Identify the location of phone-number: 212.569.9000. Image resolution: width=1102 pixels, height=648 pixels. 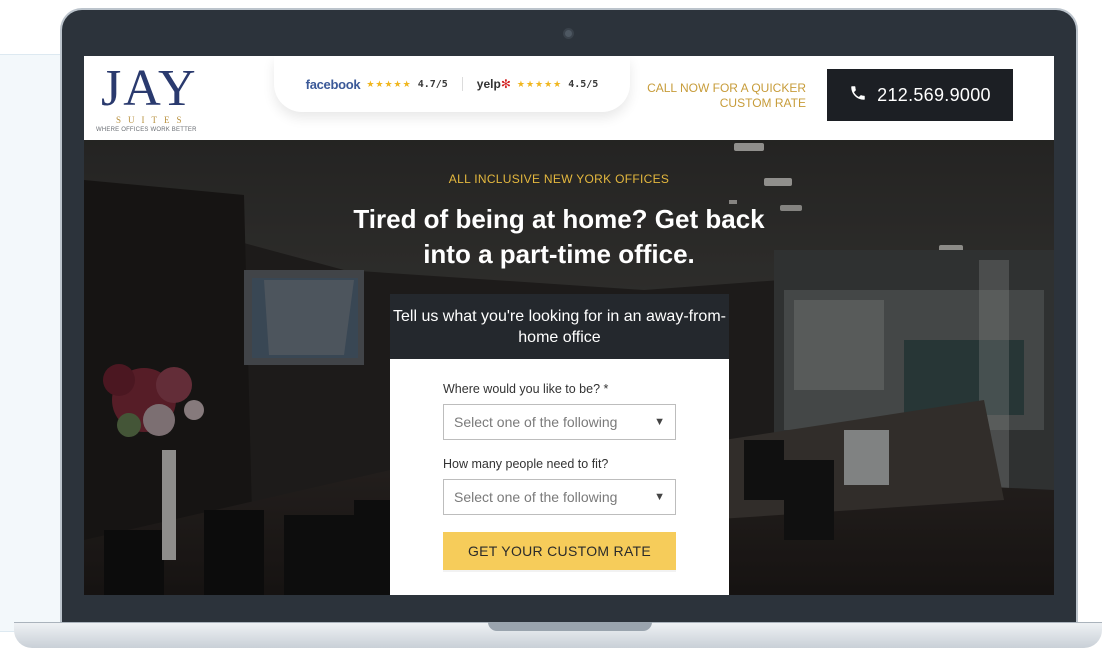
(934, 94).